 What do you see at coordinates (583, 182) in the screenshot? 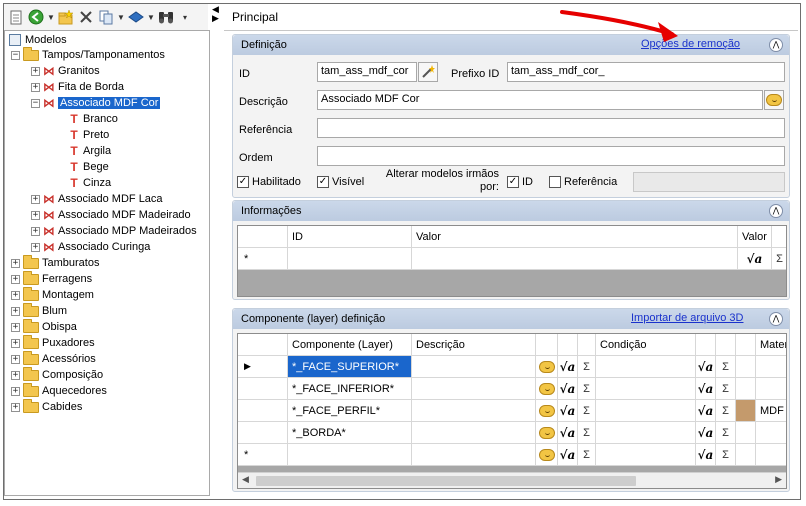
I see `siblings-reference-checkbox: Referência` at bounding box center [583, 182].